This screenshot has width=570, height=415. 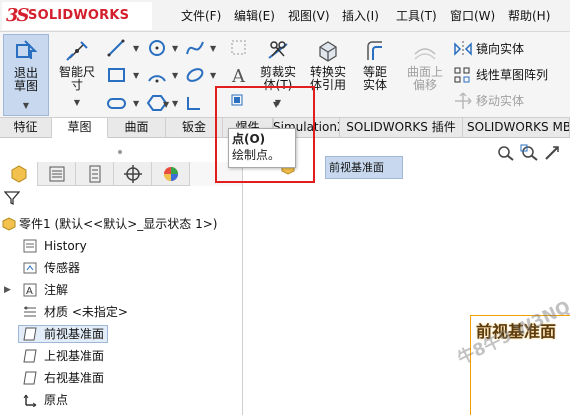 What do you see at coordinates (117, 48) in the screenshot?
I see `line-icon` at bounding box center [117, 48].